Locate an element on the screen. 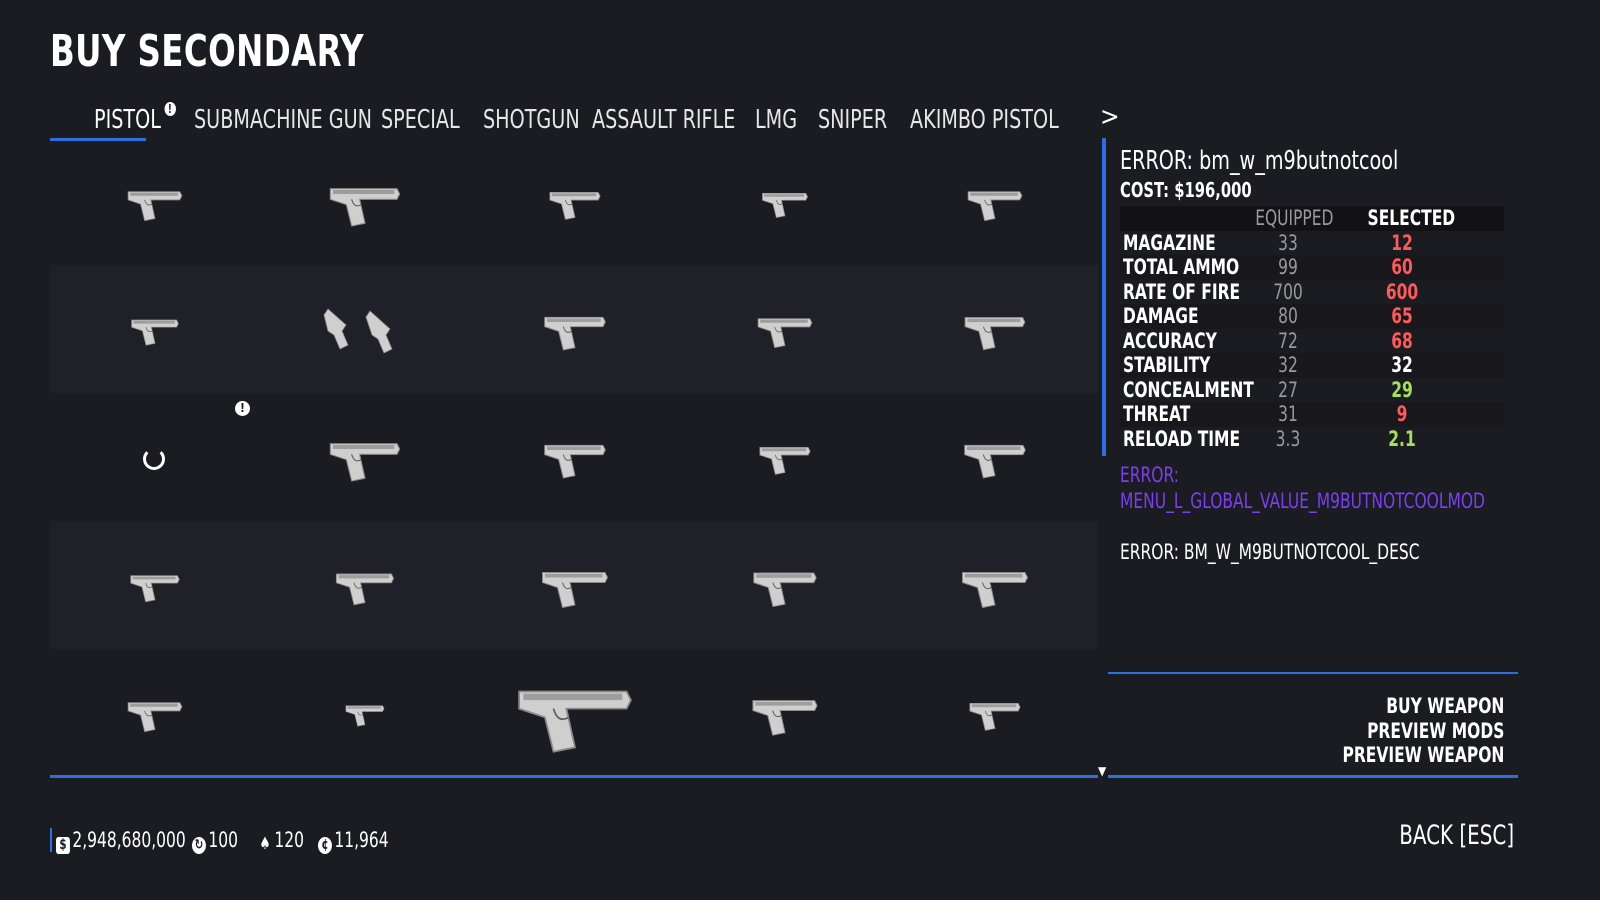 This screenshot has width=1600, height=900. currency-bar-accent is located at coordinates (51, 840).